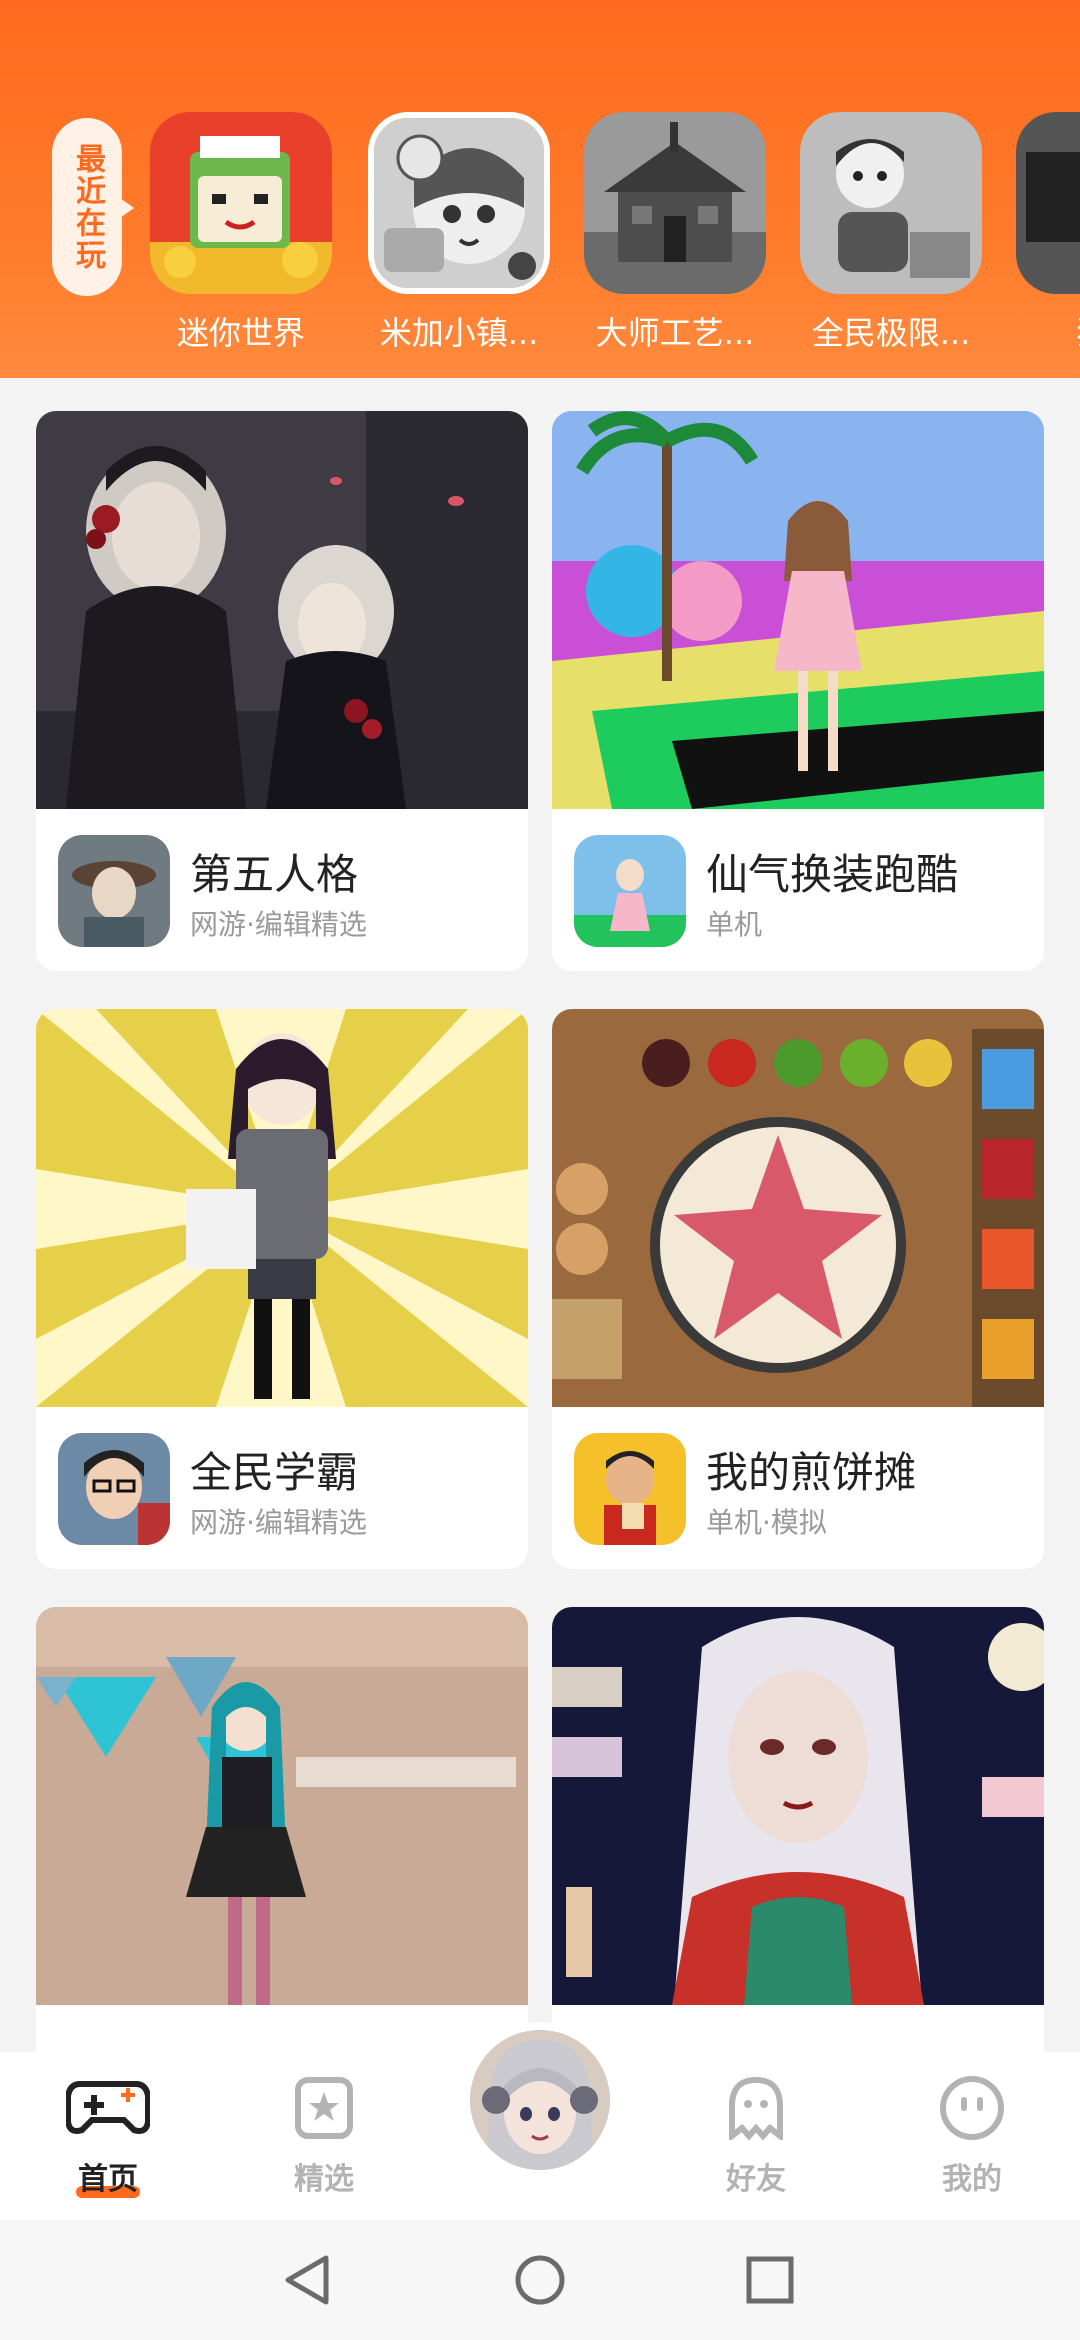 The width and height of the screenshot is (1080, 2340). I want to click on game-card-info: 仙气换装跑酷 单机, so click(798, 890).